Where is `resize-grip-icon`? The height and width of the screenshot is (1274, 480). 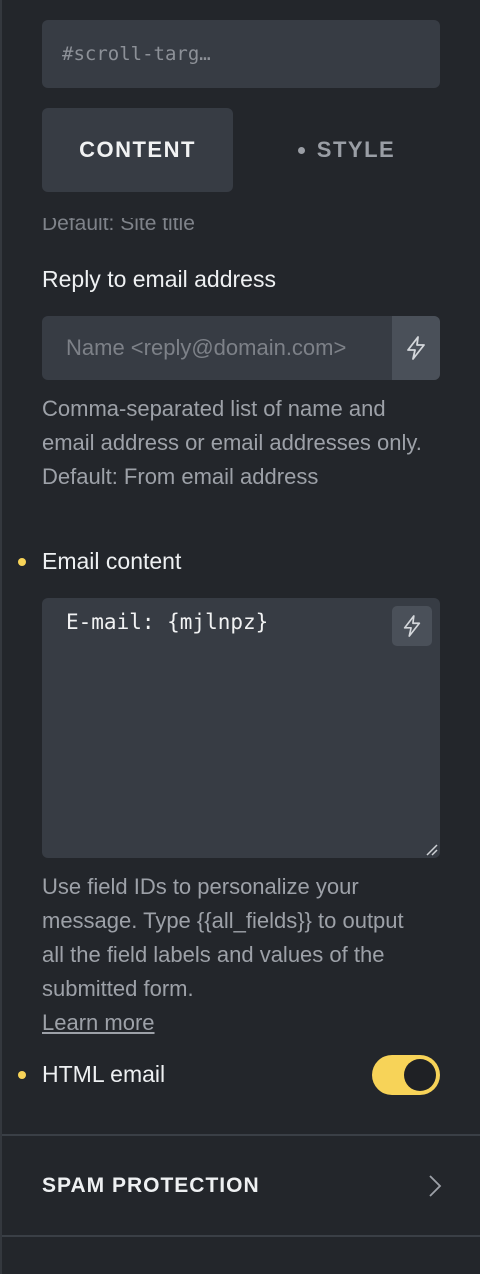
resize-grip-icon is located at coordinates (431, 849).